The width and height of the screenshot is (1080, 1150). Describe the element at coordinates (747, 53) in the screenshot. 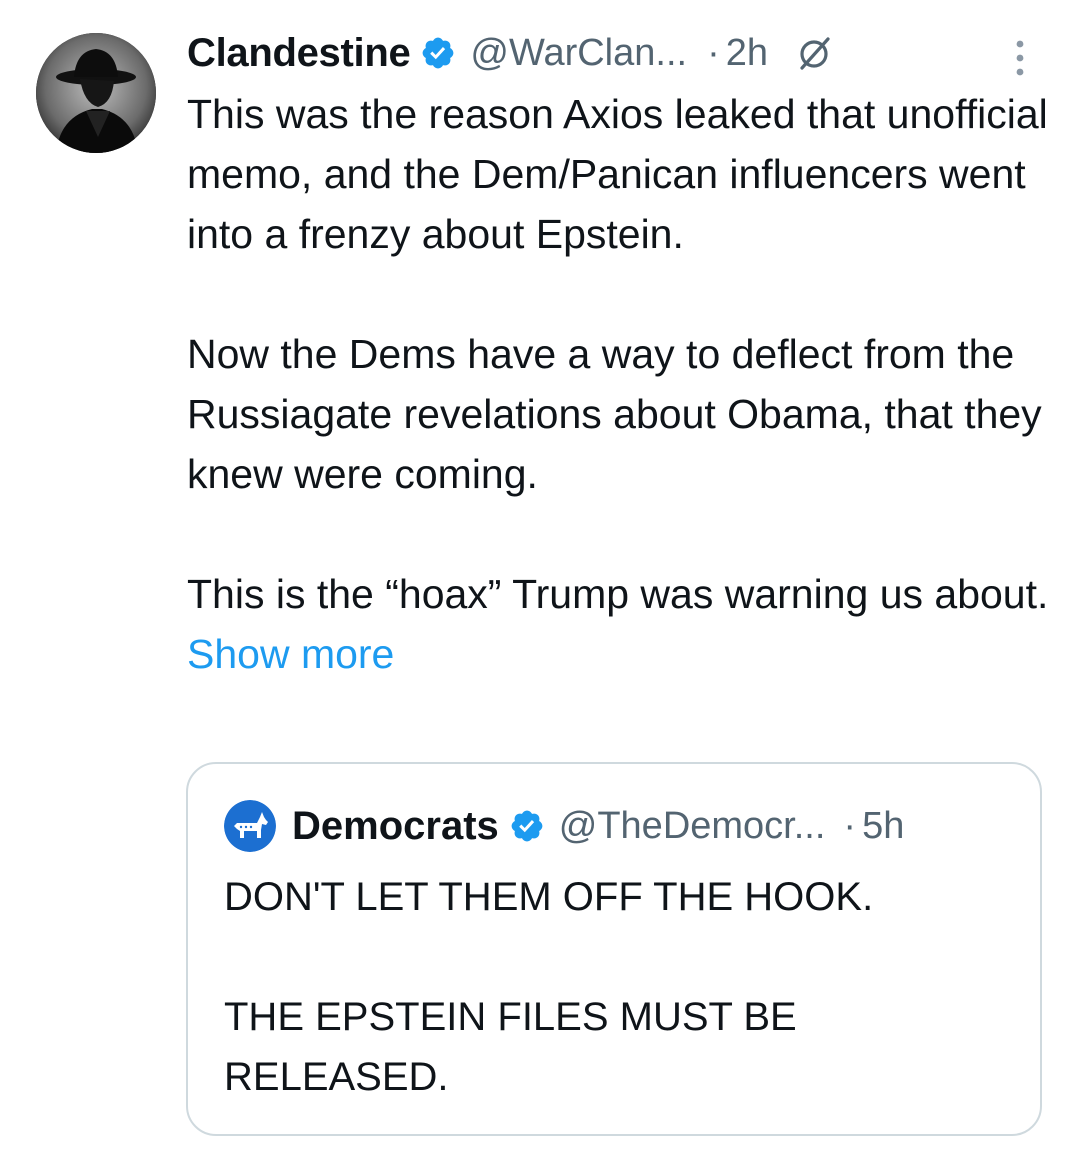

I see `tweet-time: 2h` at that location.